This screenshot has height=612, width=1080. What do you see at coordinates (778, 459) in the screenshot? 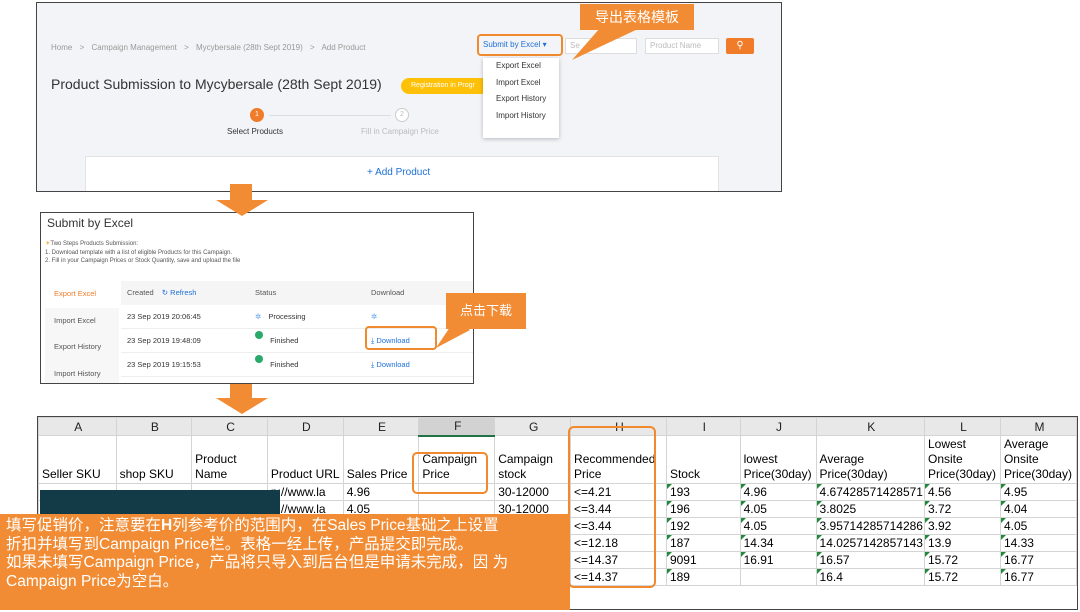
I see `header-cell: lowest Price(30day)` at bounding box center [778, 459].